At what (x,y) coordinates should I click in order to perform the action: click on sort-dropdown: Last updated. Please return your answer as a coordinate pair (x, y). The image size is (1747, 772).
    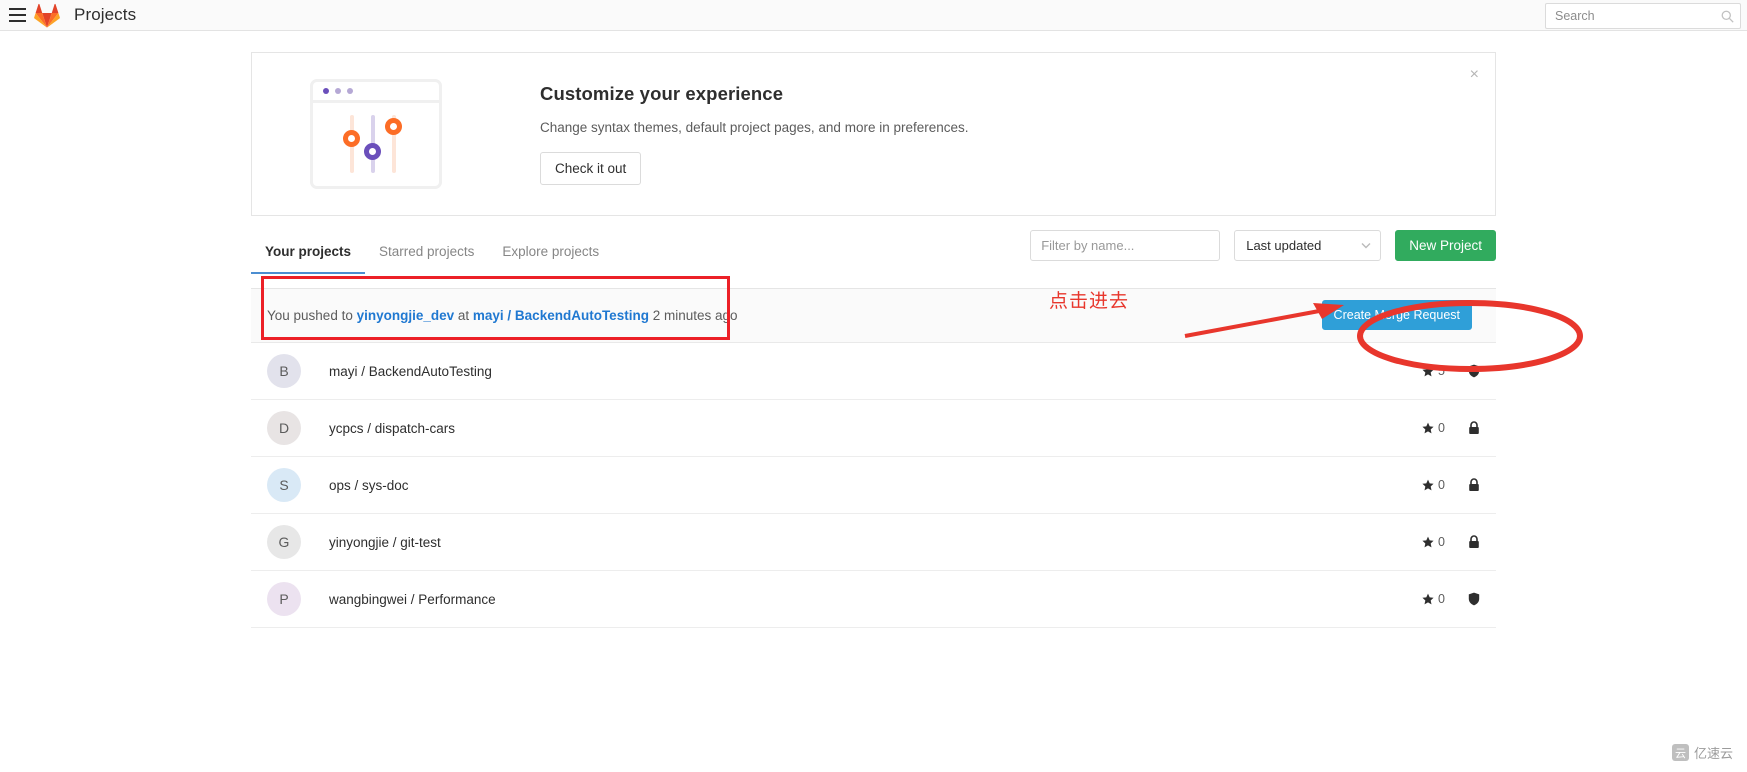
    Looking at the image, I should click on (1308, 245).